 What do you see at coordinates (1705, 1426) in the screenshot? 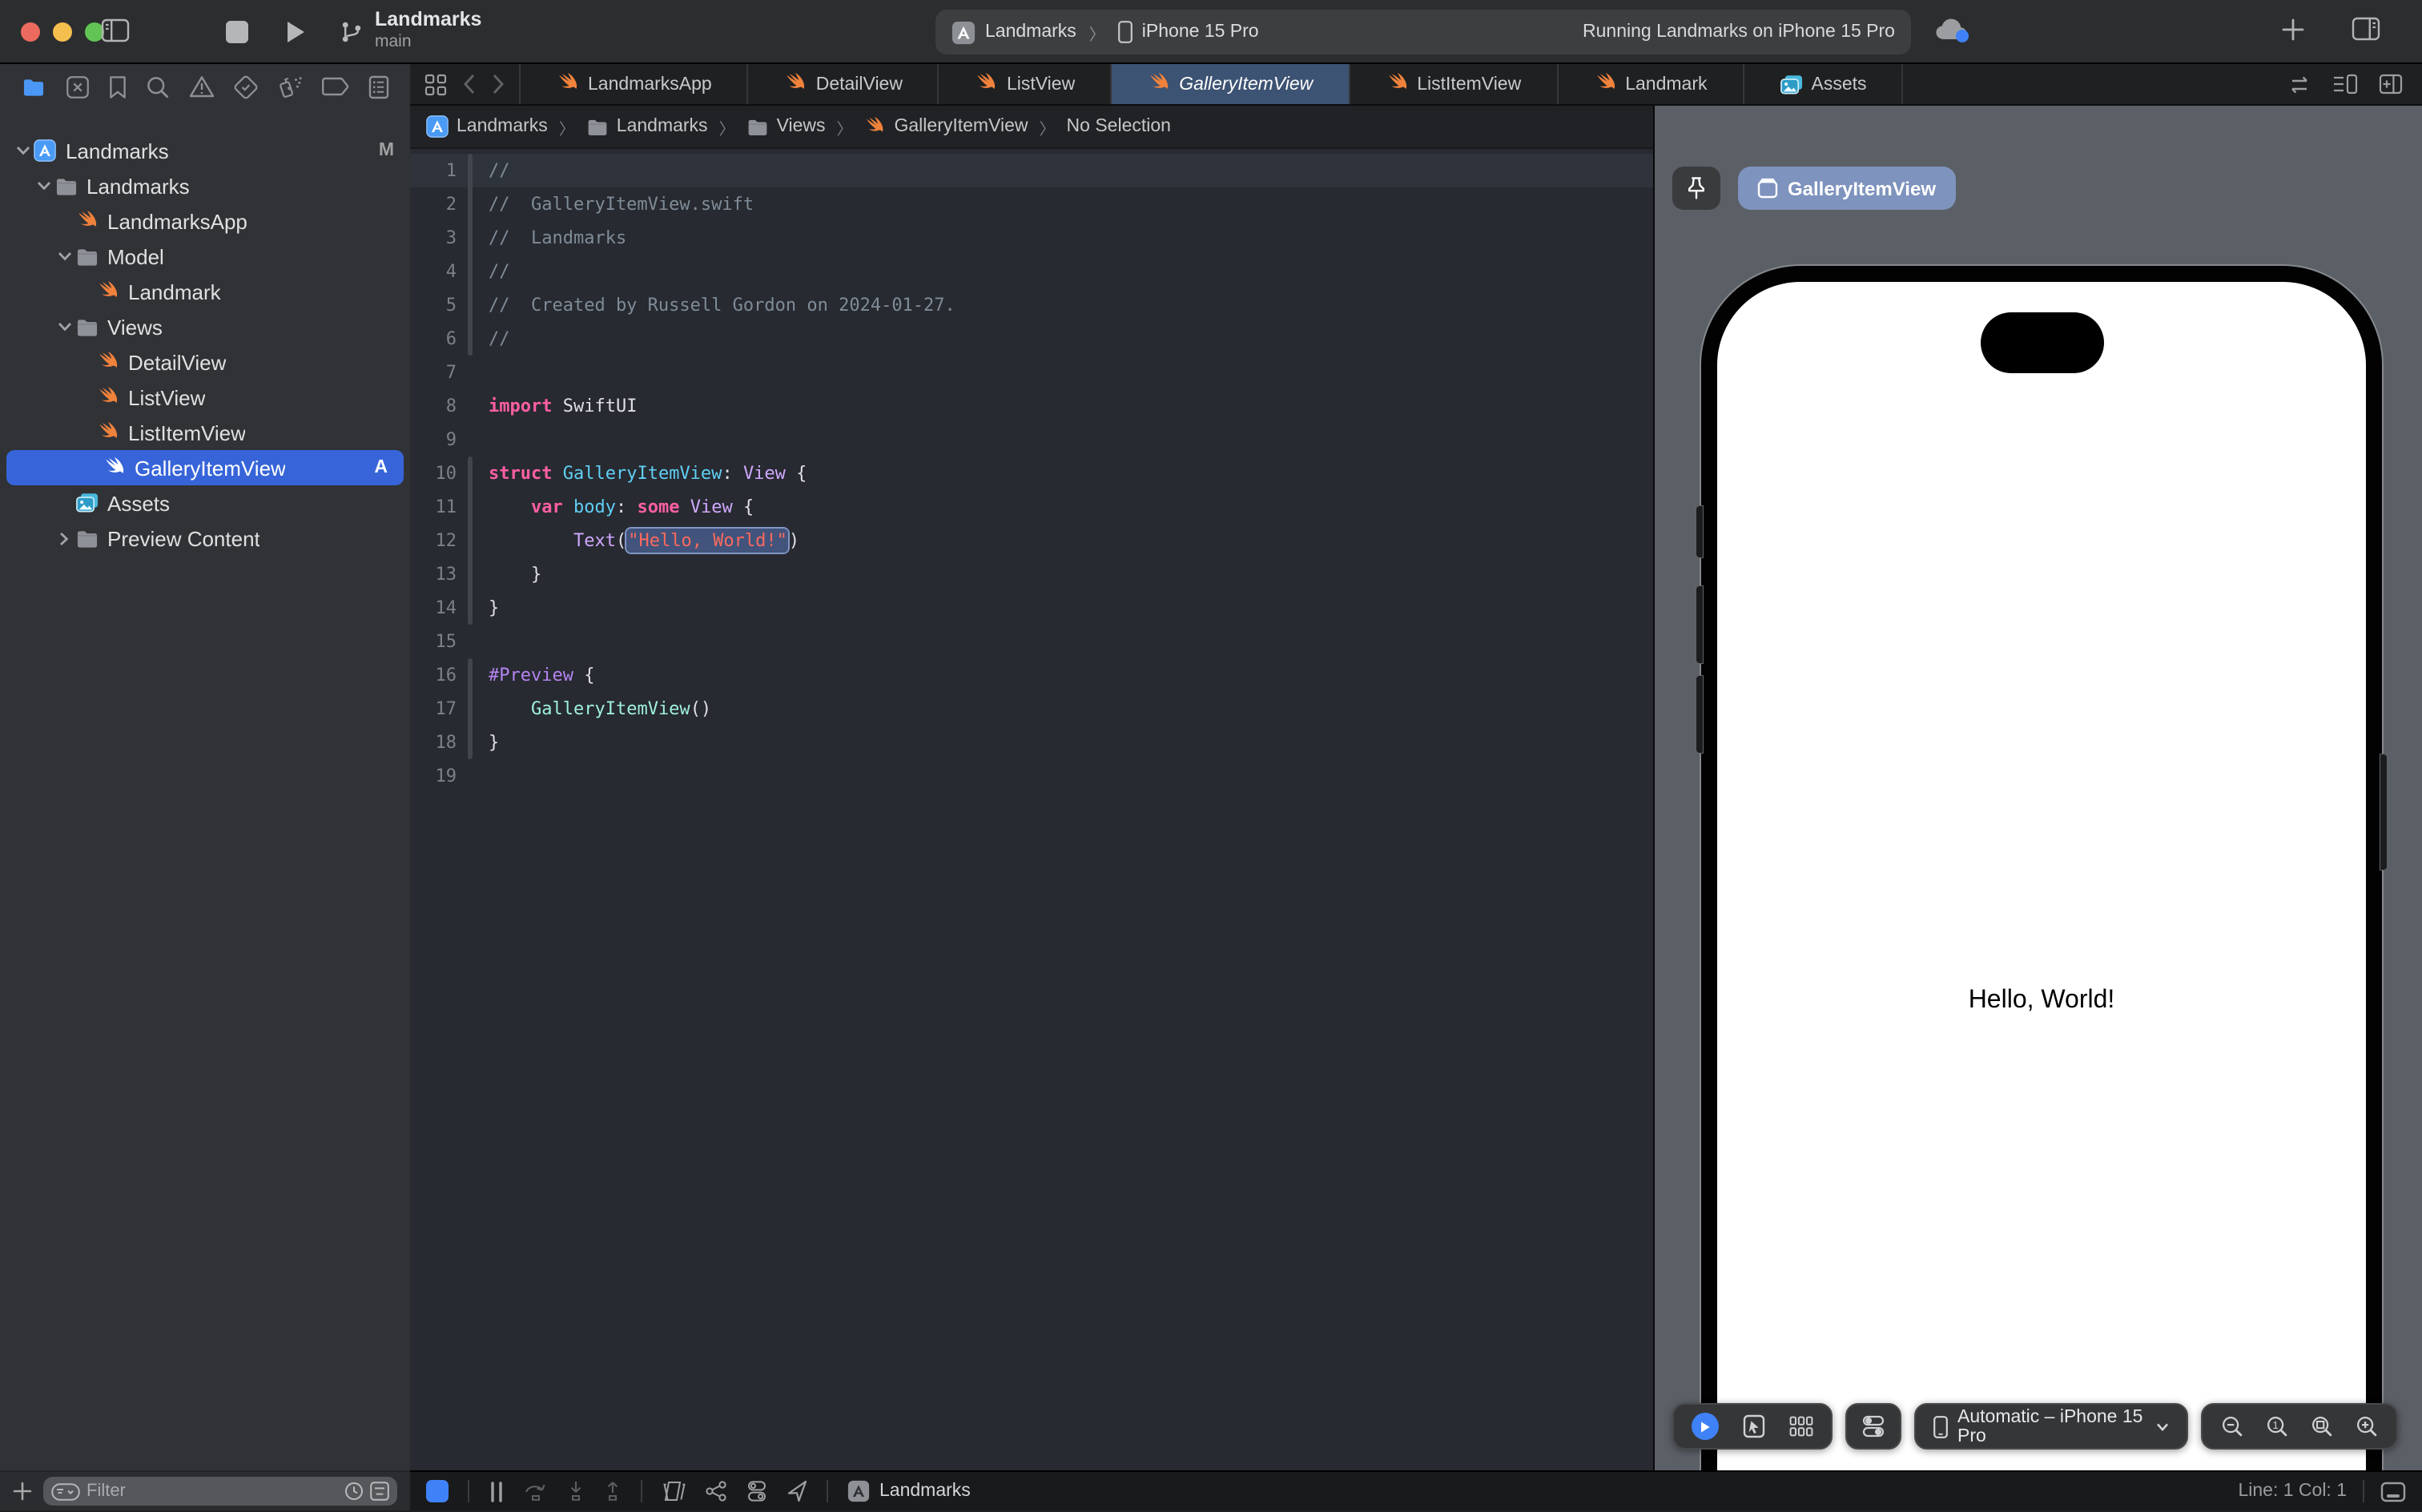
I see `live-preview-button` at bounding box center [1705, 1426].